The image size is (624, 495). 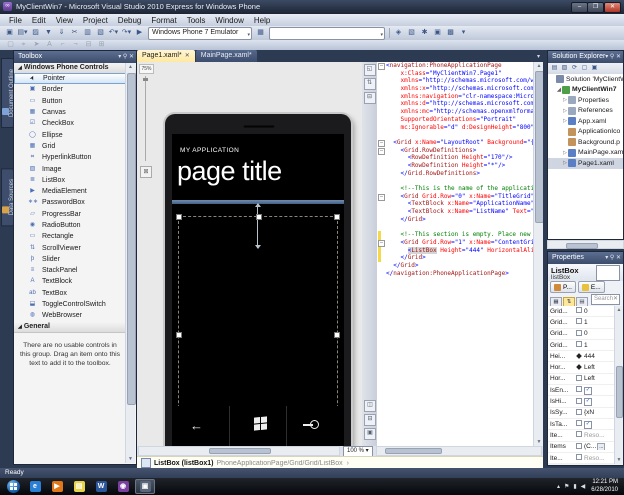 I want to click on horizontal-split-icon: ⊟, so click(x=369, y=98).